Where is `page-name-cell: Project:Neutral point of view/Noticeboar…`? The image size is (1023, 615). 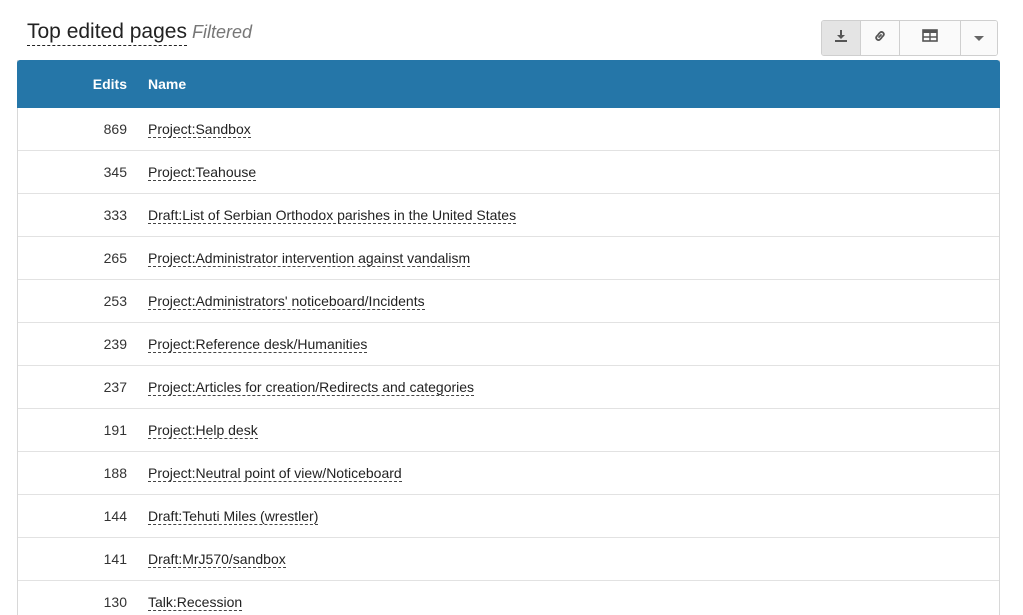 page-name-cell: Project:Neutral point of view/Noticeboar… is located at coordinates (264, 473).